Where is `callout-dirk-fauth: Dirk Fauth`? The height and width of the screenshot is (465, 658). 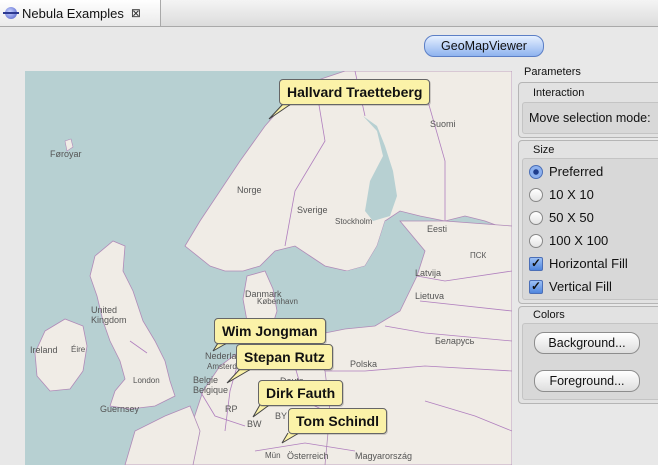 callout-dirk-fauth: Dirk Fauth is located at coordinates (301, 393).